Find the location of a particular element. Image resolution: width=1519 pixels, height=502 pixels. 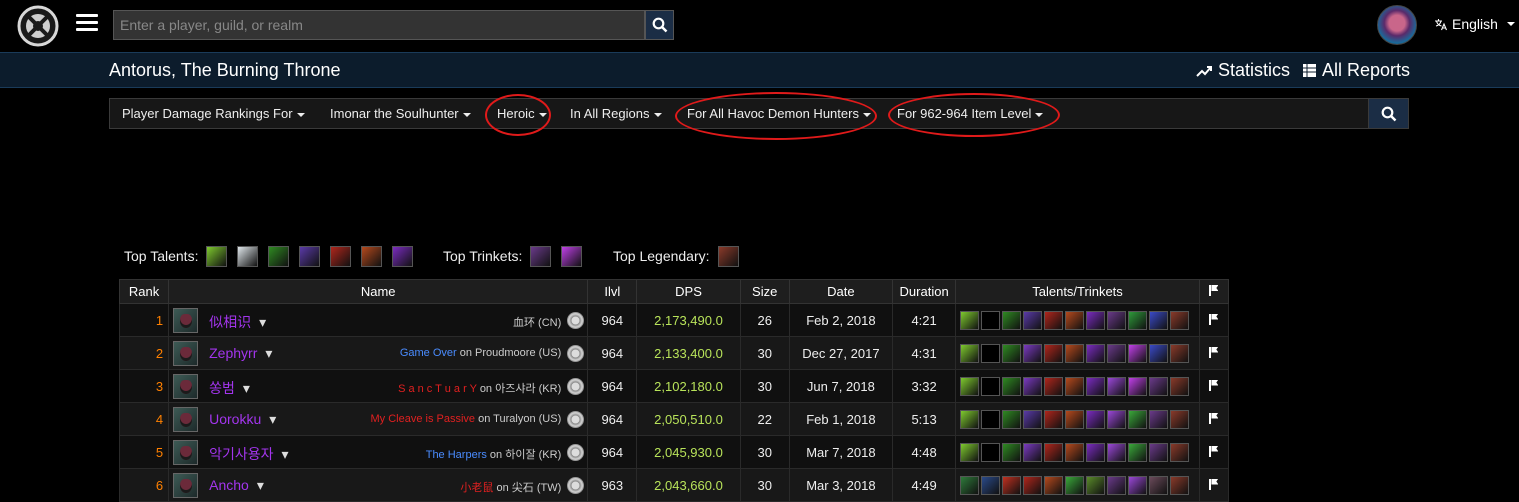

guild-name: My Cleave is Passive is located at coordinates (422, 419).